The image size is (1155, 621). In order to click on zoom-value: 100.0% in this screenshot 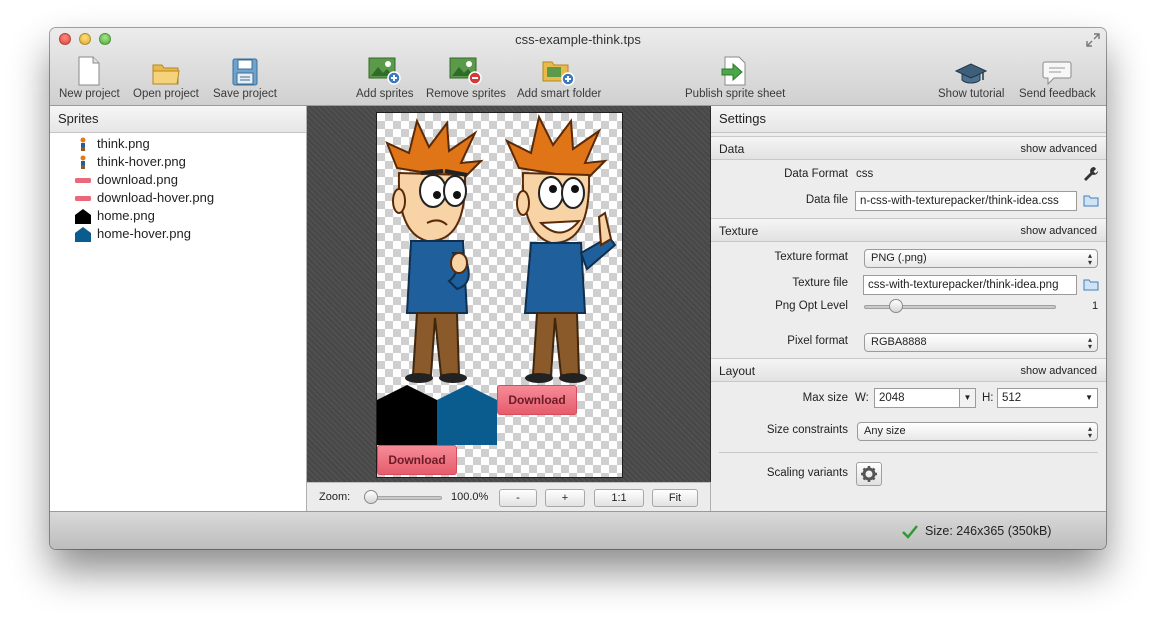, I will do `click(470, 497)`.